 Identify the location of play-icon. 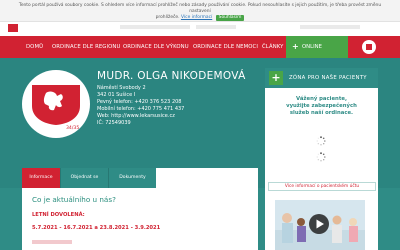
(319, 224).